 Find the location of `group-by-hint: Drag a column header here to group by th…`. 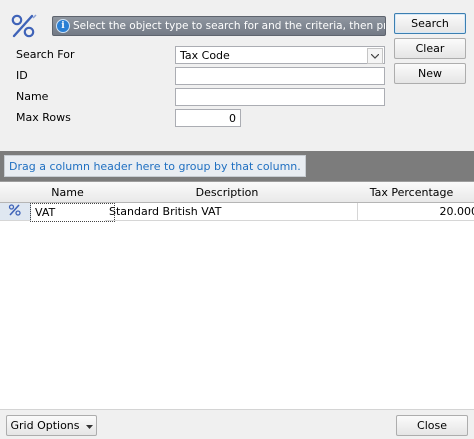

group-by-hint: Drag a column header here to group by th… is located at coordinates (155, 166).